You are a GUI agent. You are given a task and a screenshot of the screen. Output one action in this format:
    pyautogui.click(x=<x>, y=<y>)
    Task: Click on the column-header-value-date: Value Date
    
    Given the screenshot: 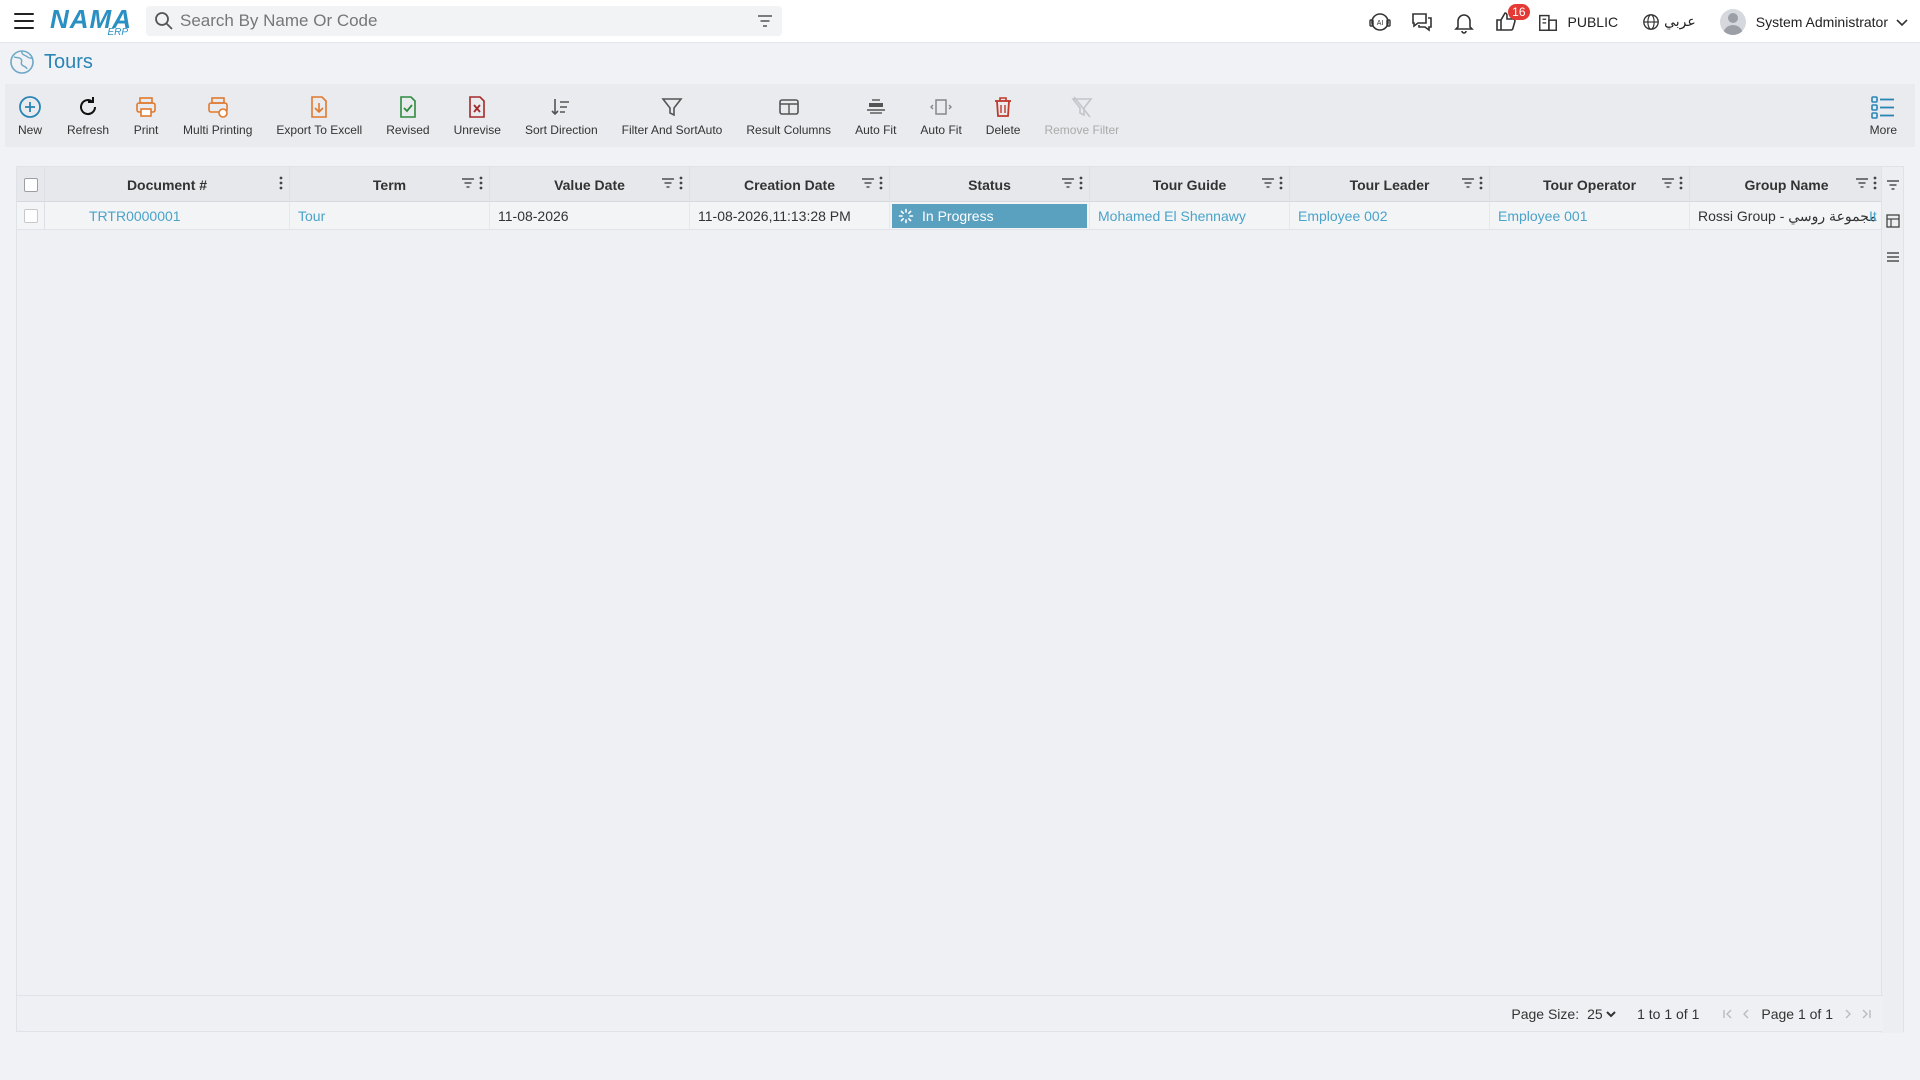 What is the action you would take?
    pyautogui.click(x=590, y=184)
    